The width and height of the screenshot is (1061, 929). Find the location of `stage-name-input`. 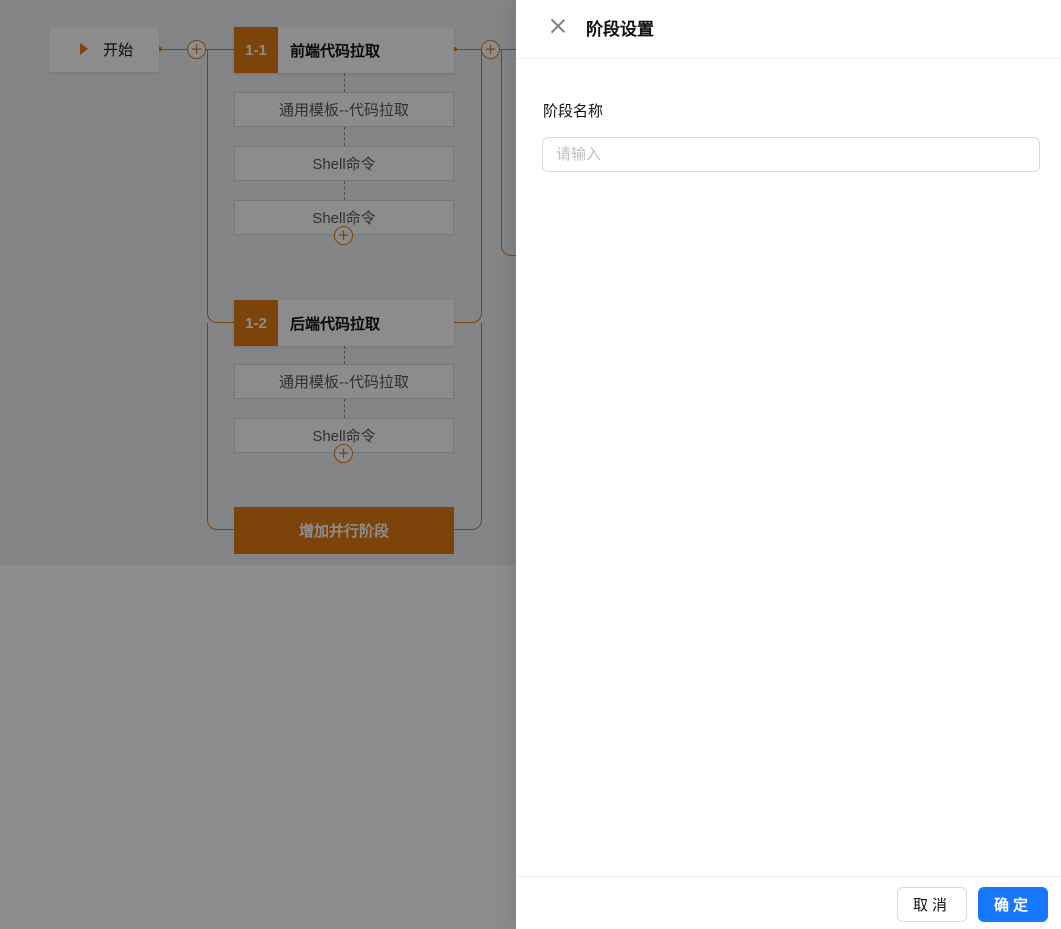

stage-name-input is located at coordinates (791, 154).